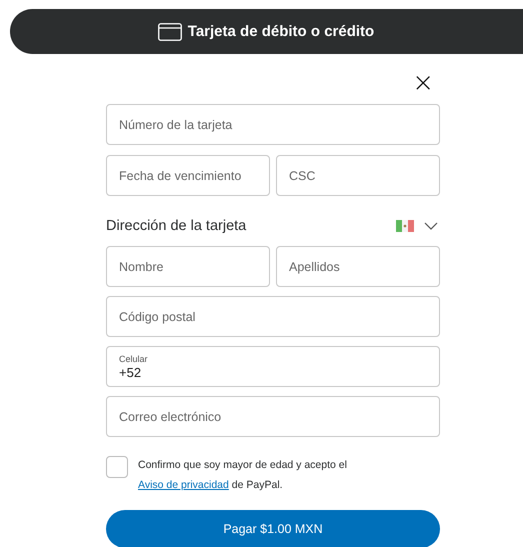  I want to click on flag-icon, so click(405, 226).